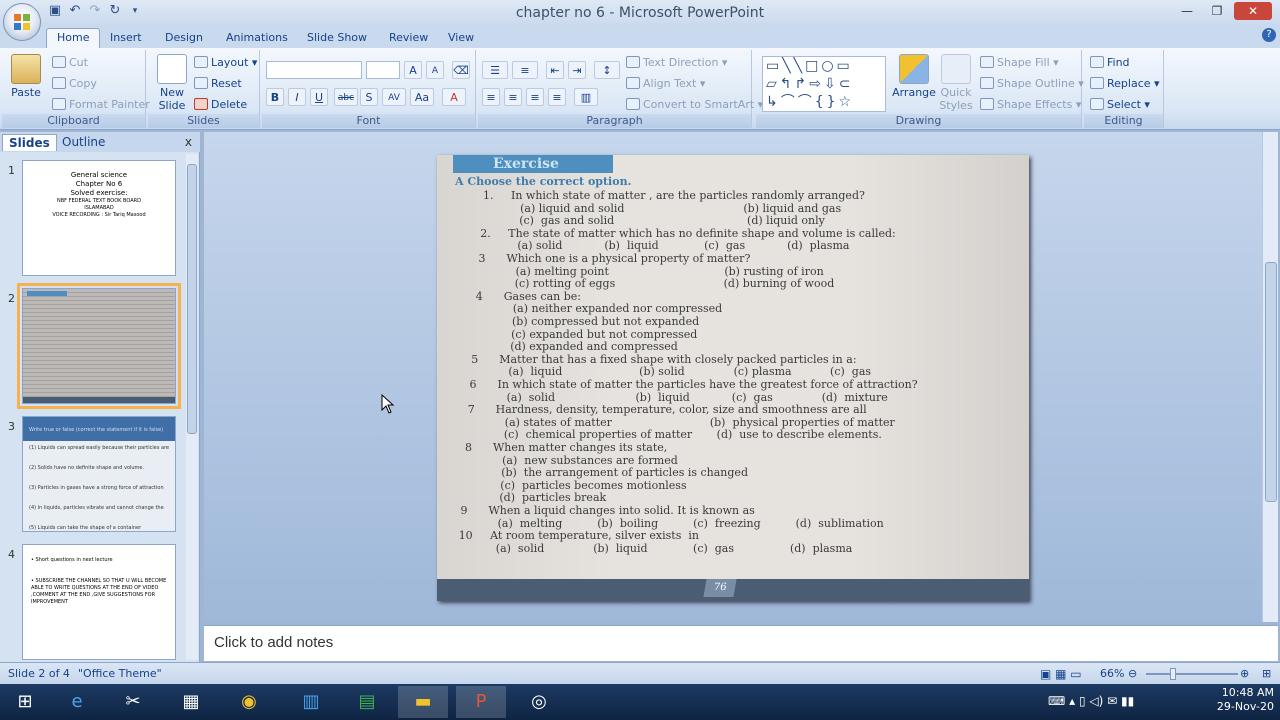 The image size is (1280, 720). I want to click on tab-animations: Animations, so click(257, 37).